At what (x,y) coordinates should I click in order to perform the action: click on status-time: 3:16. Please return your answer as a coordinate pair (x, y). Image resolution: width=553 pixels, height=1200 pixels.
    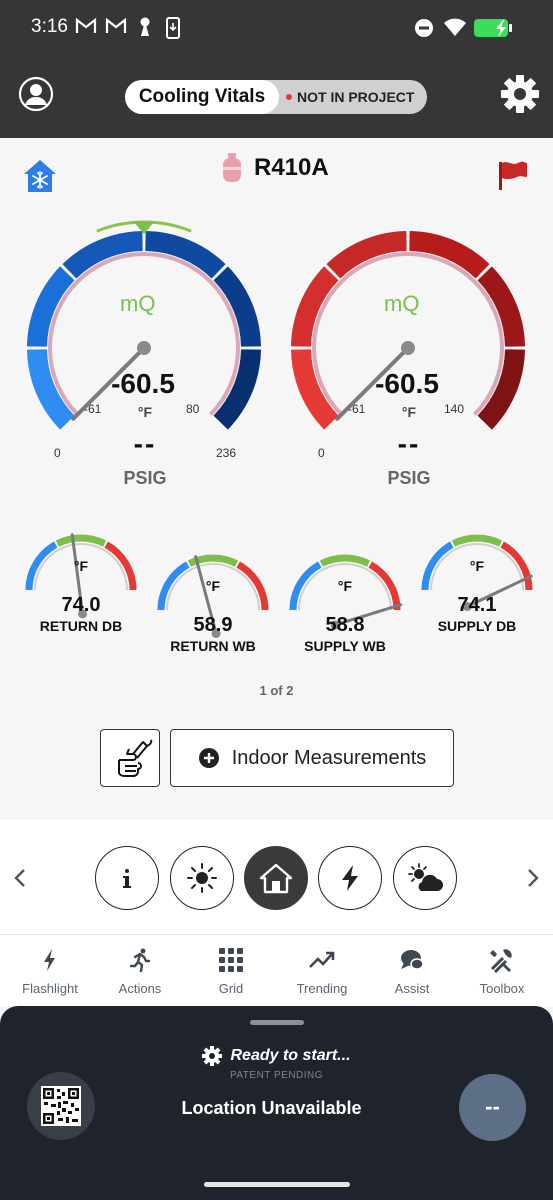
    Looking at the image, I should click on (49, 26).